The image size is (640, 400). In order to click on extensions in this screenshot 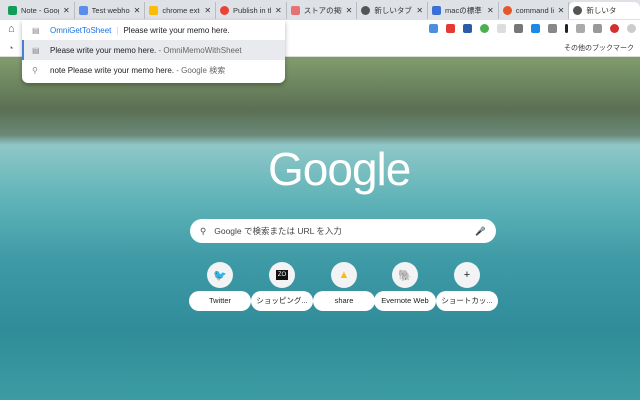, I will do `click(532, 28)`.